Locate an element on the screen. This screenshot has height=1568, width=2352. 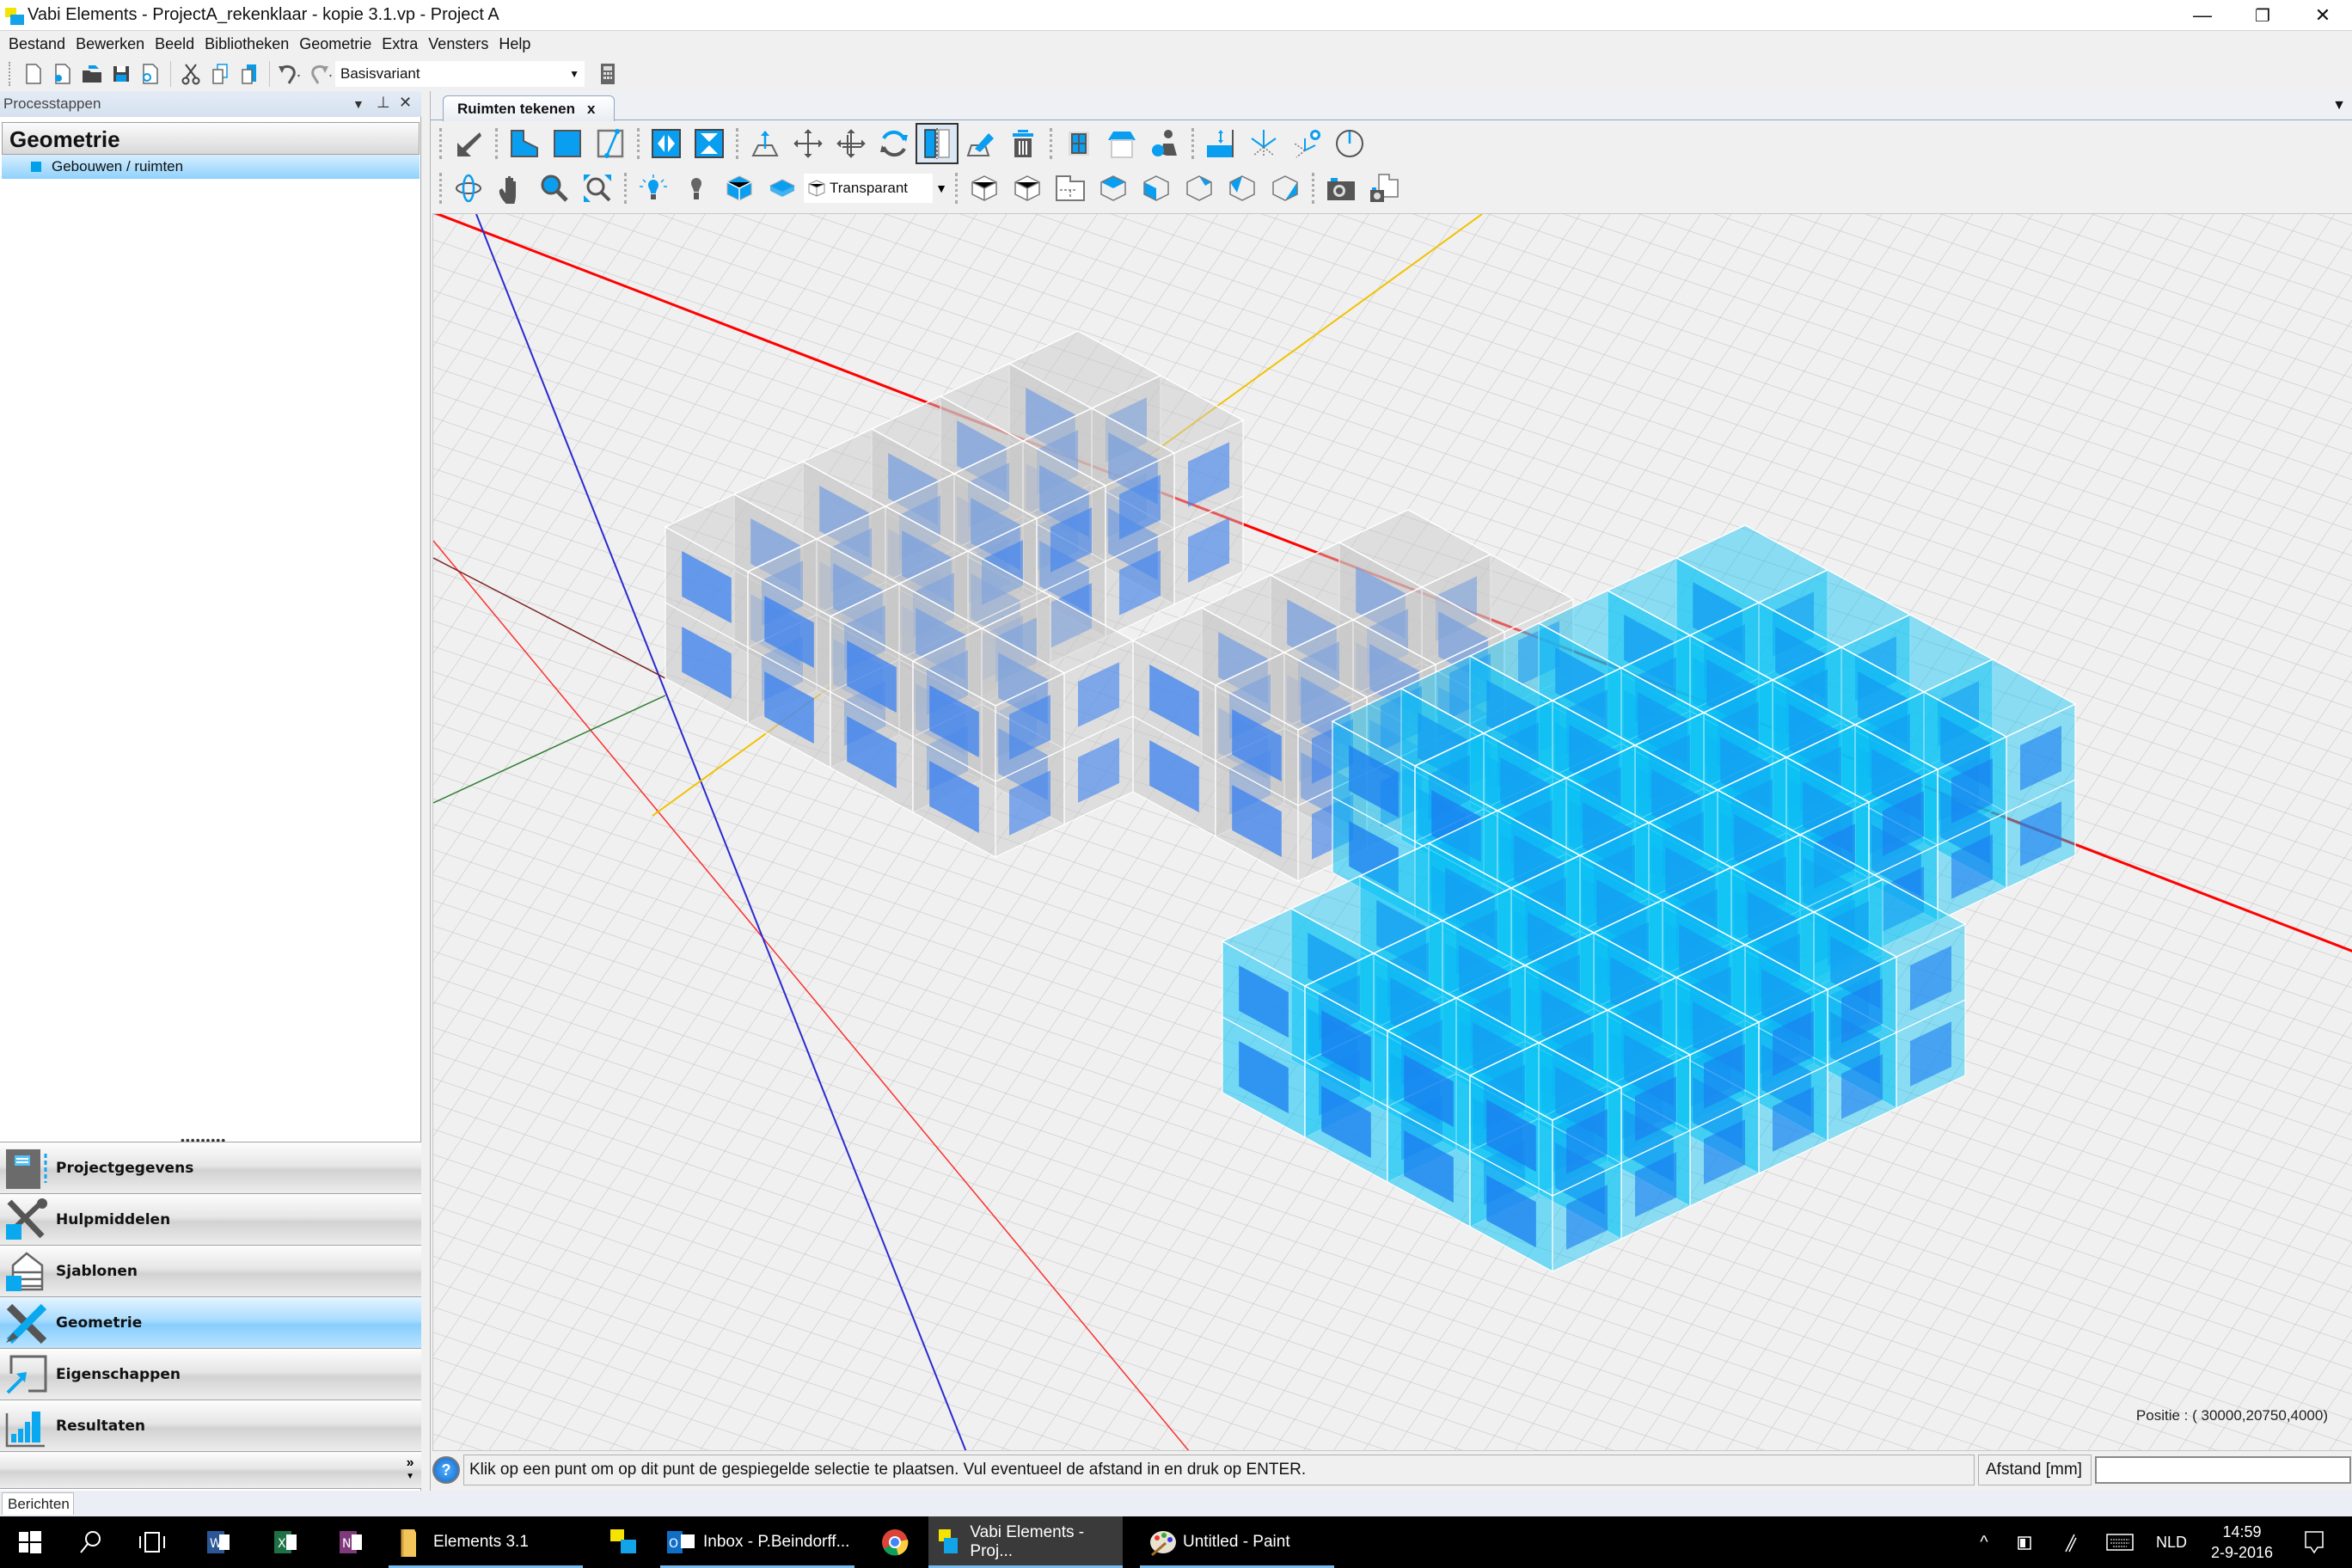
move-icon is located at coordinates (808, 143).